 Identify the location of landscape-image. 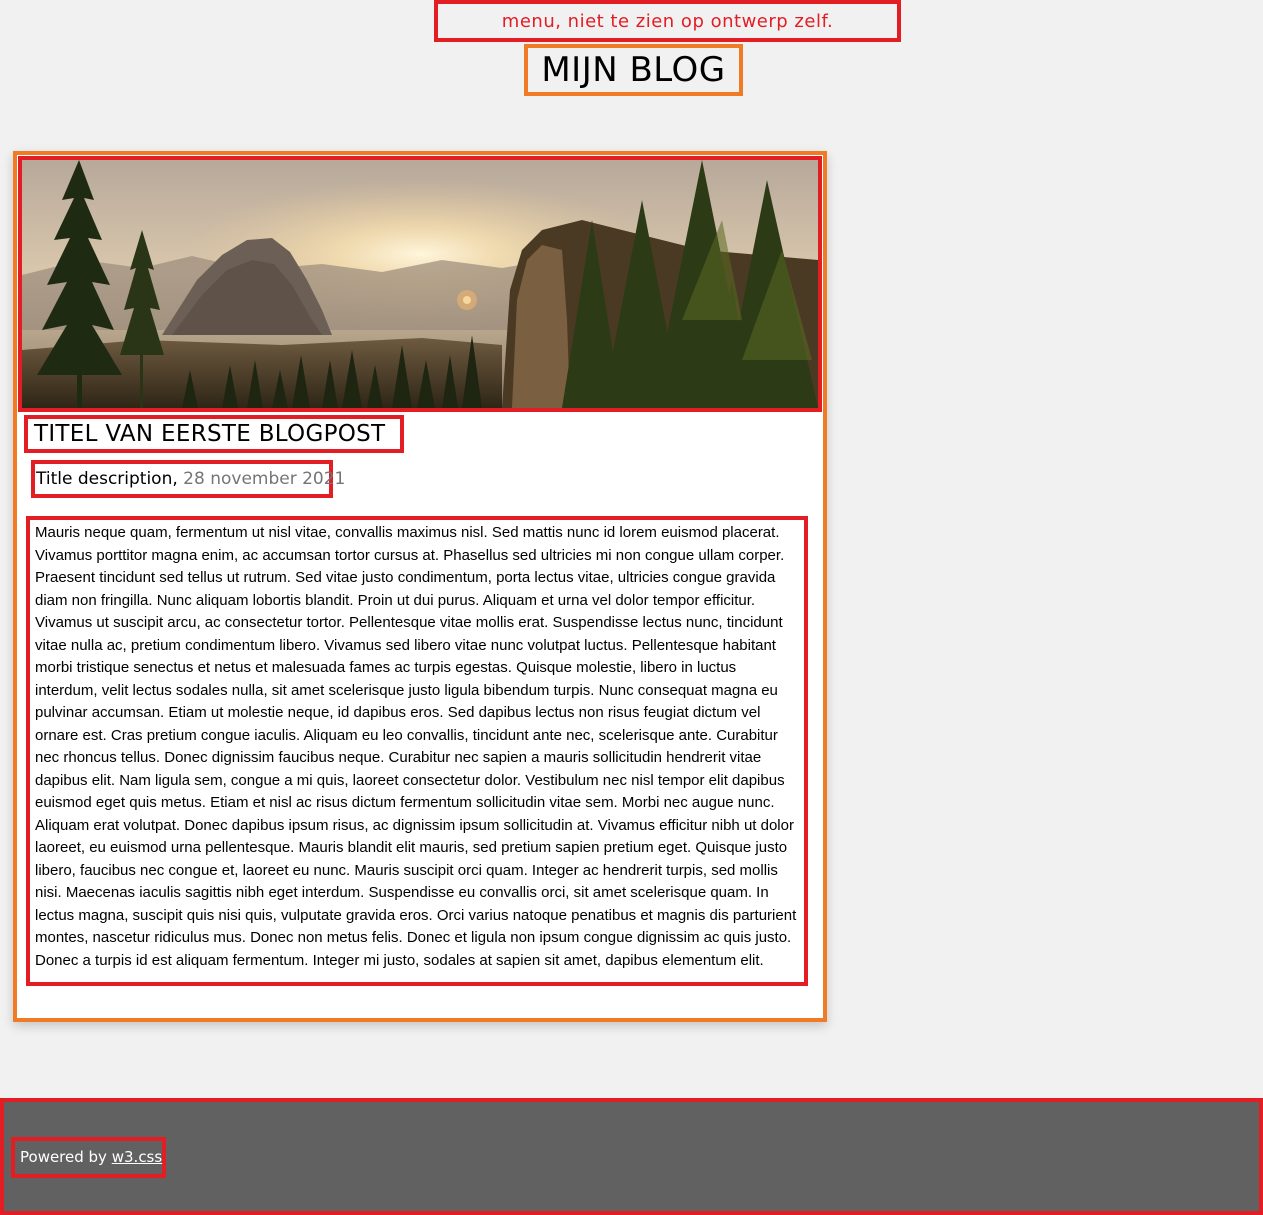
(420, 284).